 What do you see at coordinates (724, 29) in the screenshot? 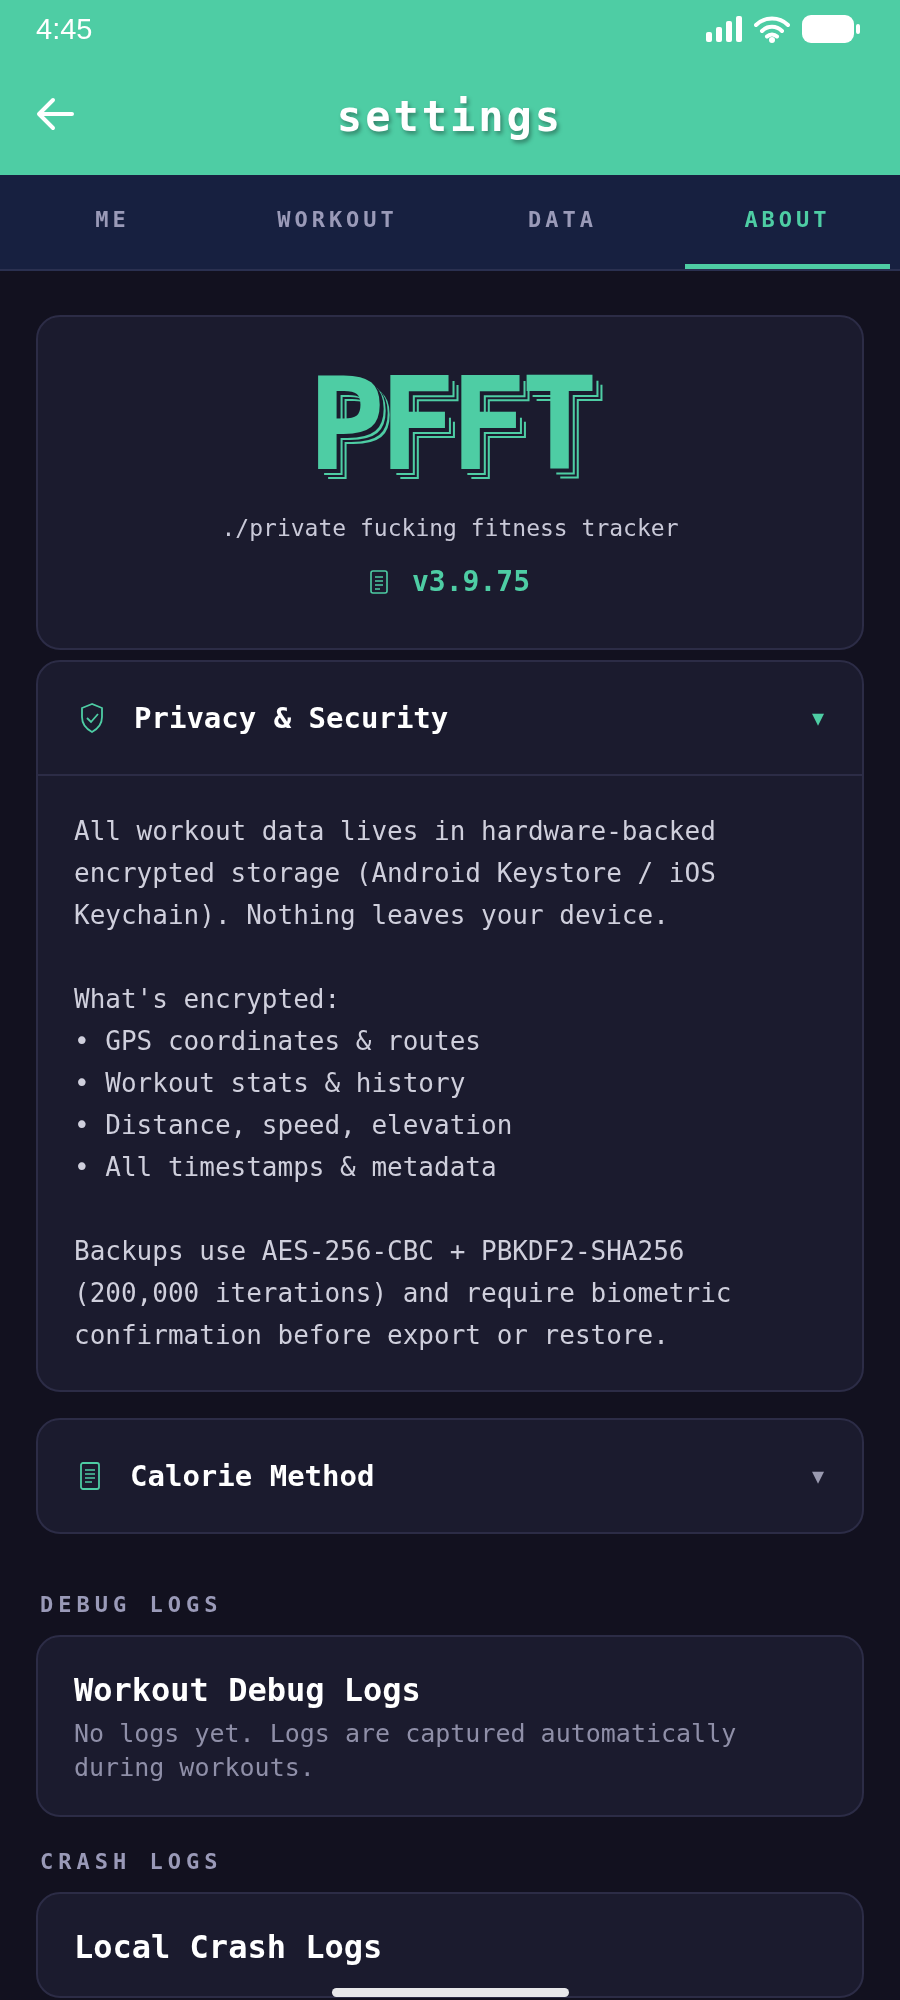
I see `signal-icon` at bounding box center [724, 29].